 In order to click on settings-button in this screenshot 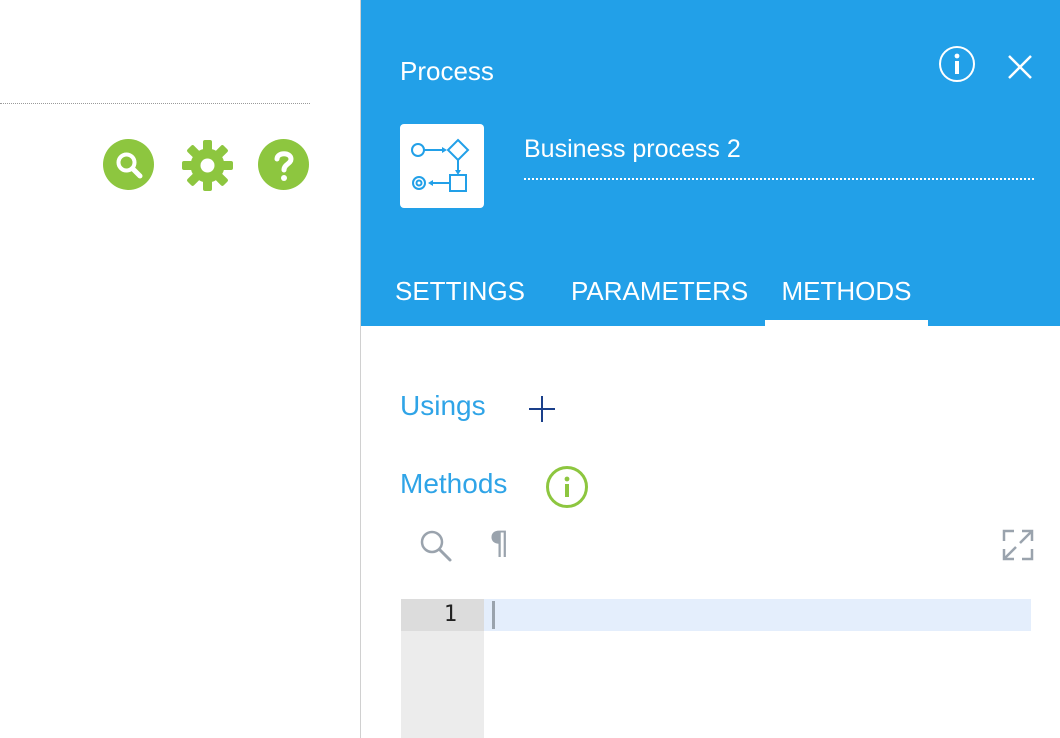, I will do `click(207, 165)`.